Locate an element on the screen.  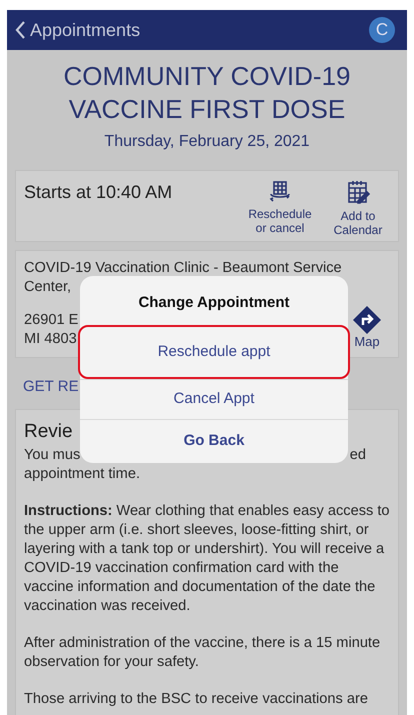
section-heading: GET RE is located at coordinates (51, 387).